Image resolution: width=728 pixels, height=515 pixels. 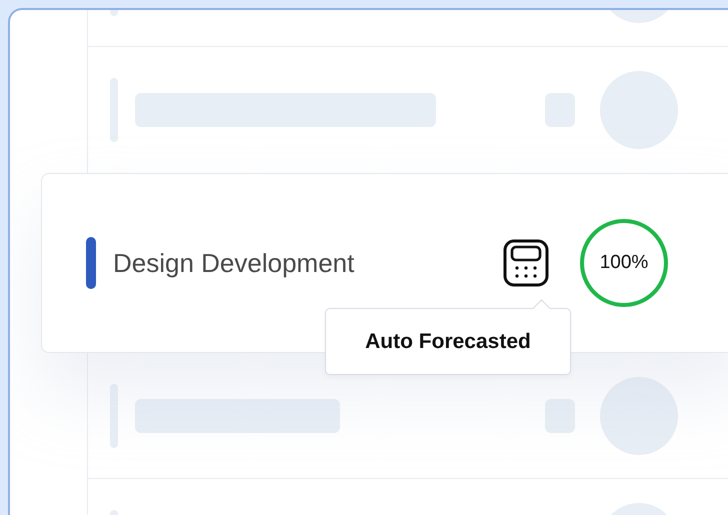 I want to click on progress-percent: 100%, so click(x=624, y=263).